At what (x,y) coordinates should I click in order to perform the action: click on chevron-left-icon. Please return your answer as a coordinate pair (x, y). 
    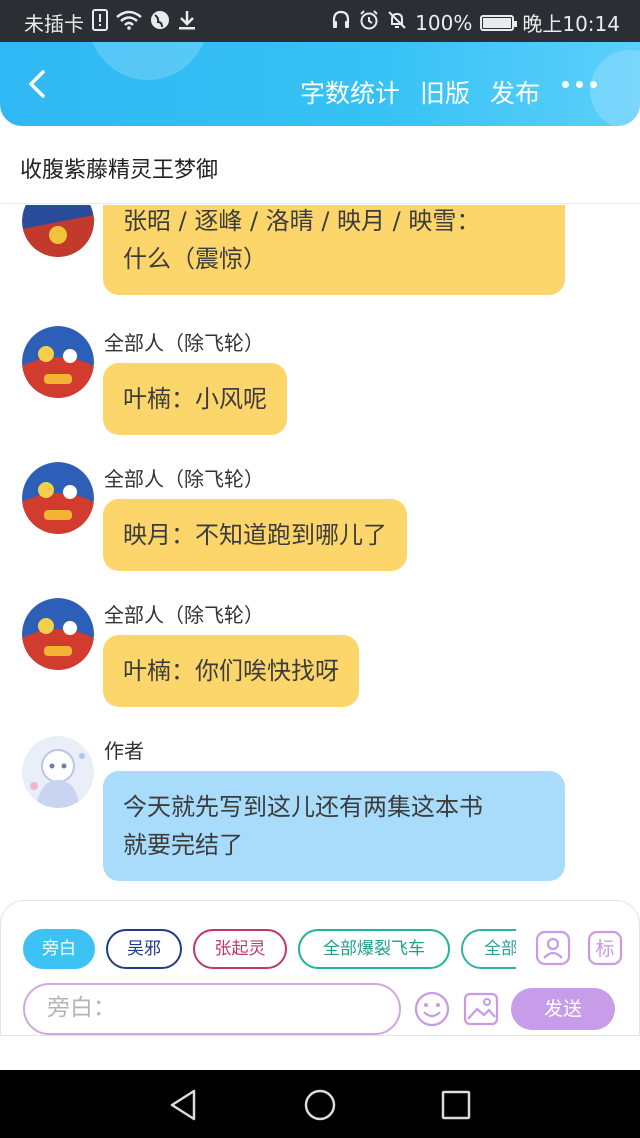
    Looking at the image, I should click on (37, 84).